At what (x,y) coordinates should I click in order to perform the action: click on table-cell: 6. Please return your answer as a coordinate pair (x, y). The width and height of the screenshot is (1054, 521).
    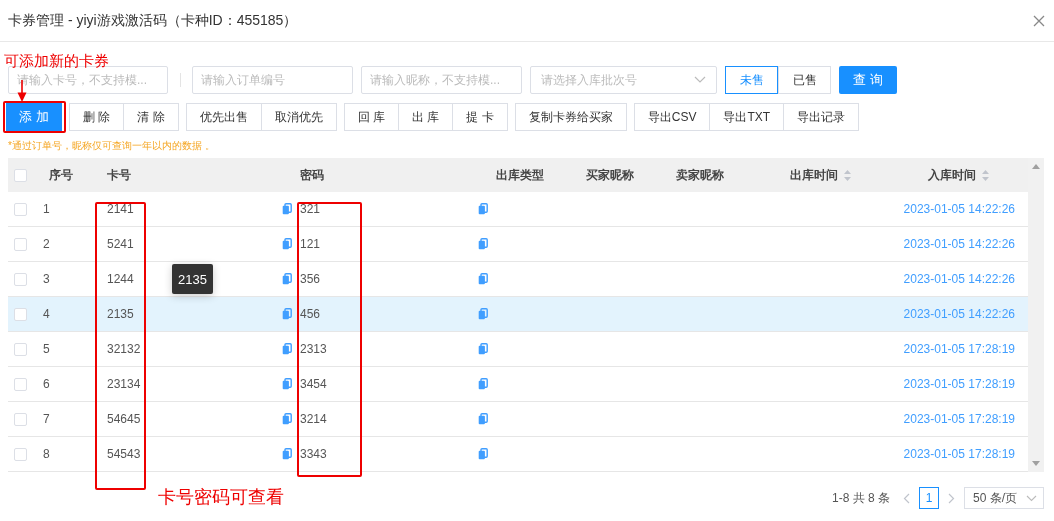
    Looking at the image, I should click on (46, 384).